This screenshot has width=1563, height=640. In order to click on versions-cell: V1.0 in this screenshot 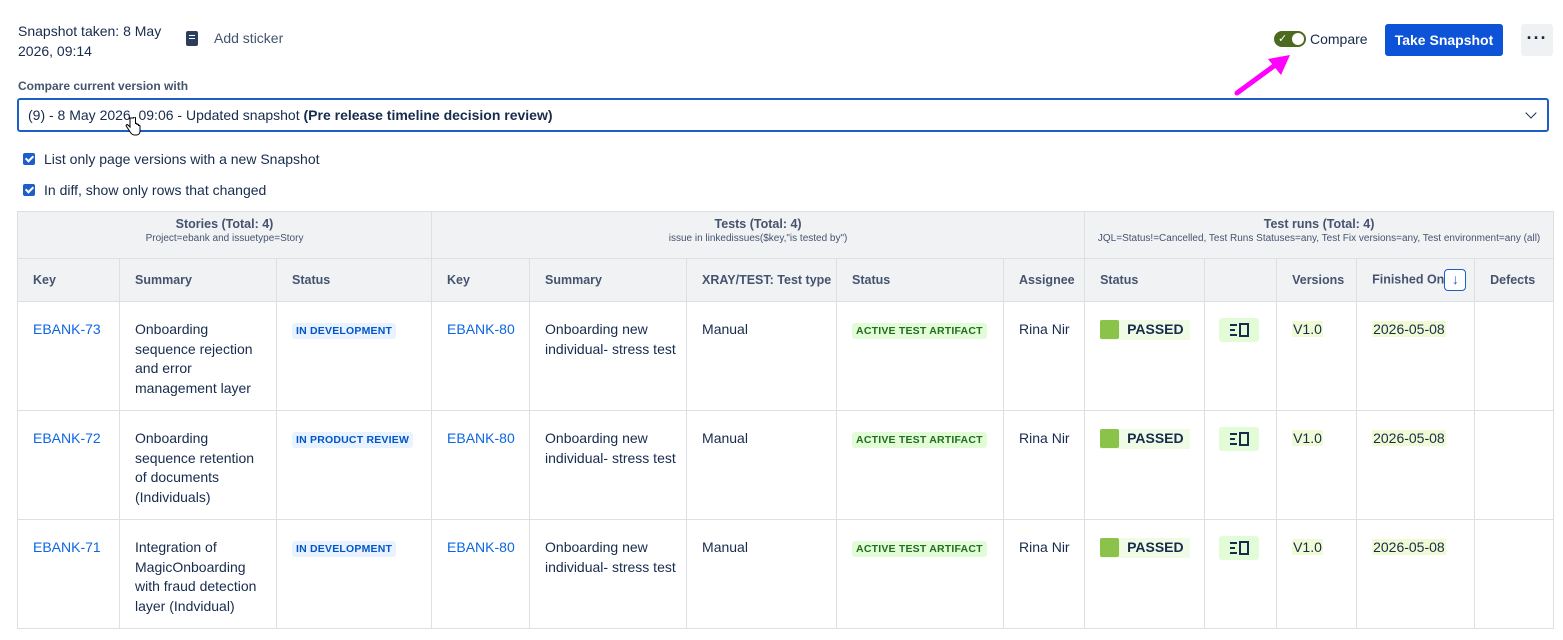, I will do `click(1317, 465)`.